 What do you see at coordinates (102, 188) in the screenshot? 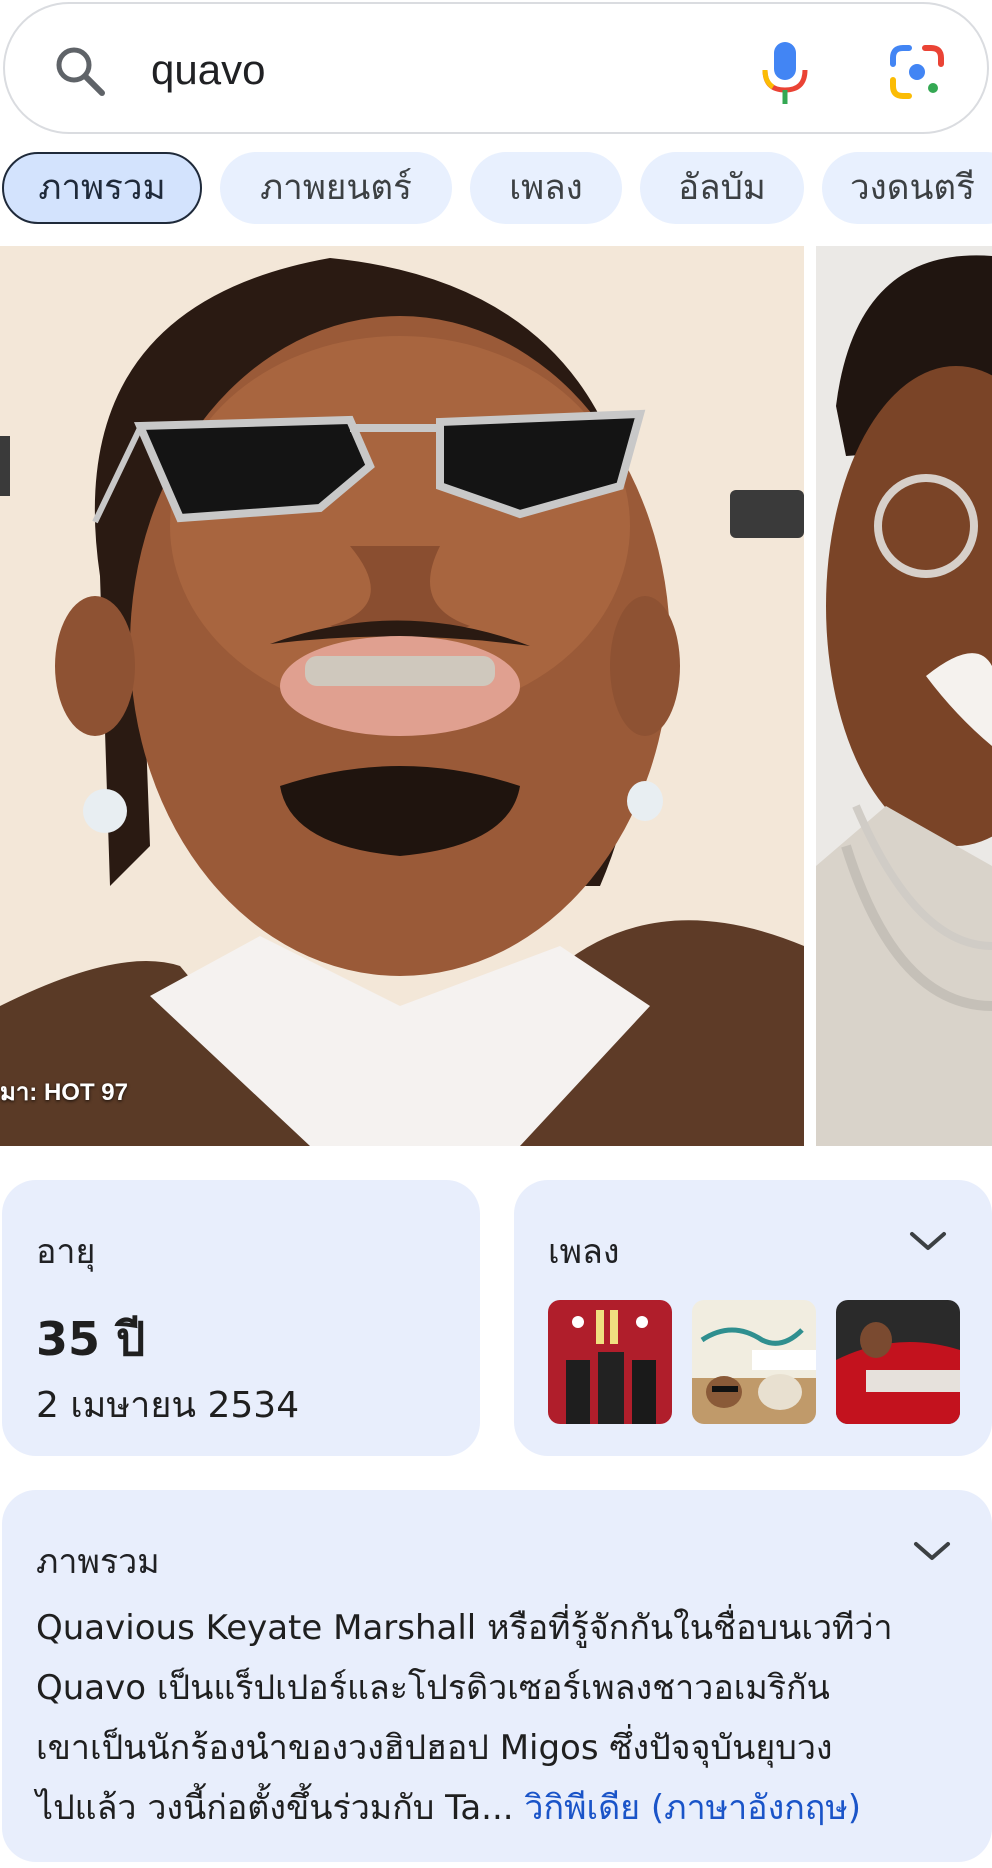
I see `chip-overview: ภาพรวม` at bounding box center [102, 188].